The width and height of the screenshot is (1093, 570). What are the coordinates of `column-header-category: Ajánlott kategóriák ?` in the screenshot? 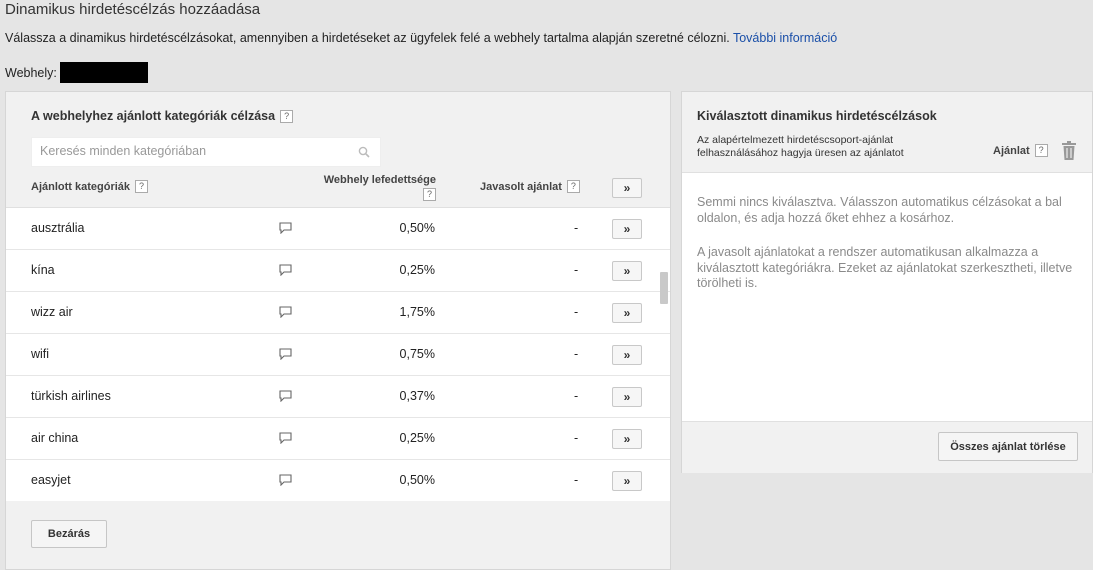 It's located at (90, 186).